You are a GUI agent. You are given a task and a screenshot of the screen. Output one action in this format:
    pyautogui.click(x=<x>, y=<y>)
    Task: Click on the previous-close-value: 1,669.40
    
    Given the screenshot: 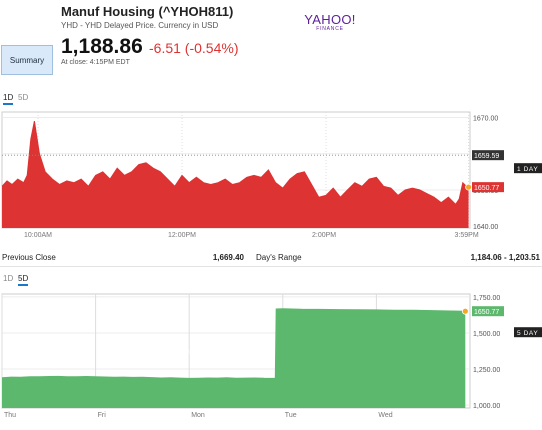 What is the action you would take?
    pyautogui.click(x=228, y=257)
    